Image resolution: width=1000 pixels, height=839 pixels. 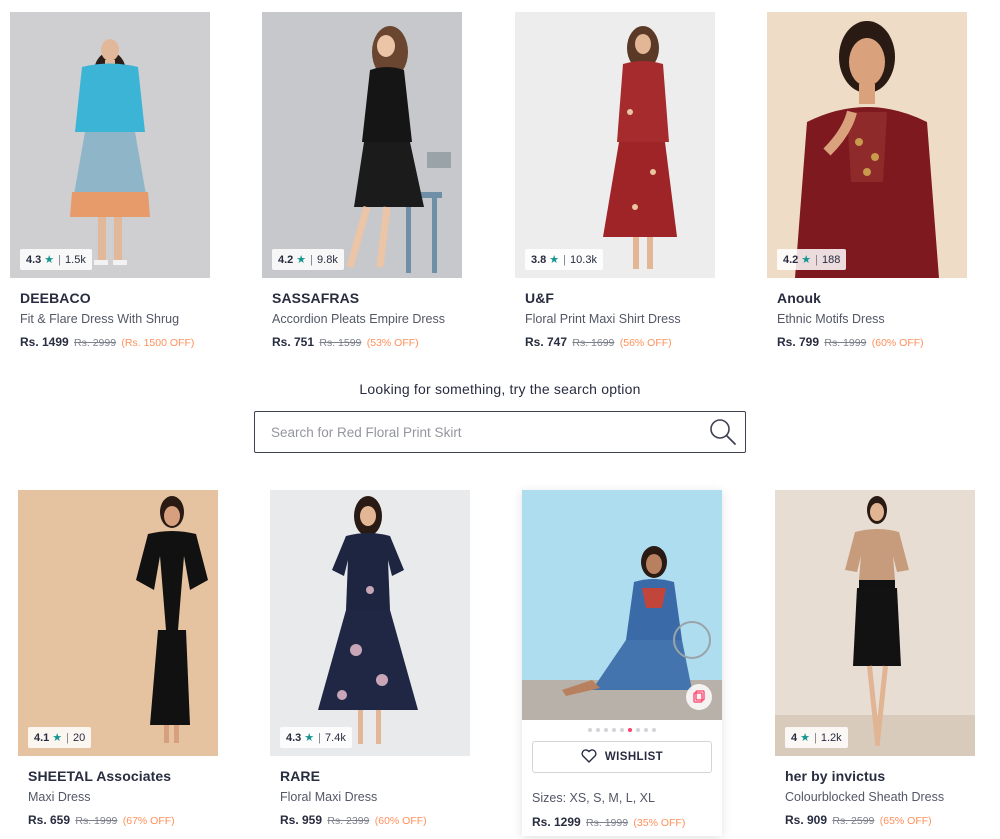 I want to click on carousel-dot-active, so click(x=630, y=730).